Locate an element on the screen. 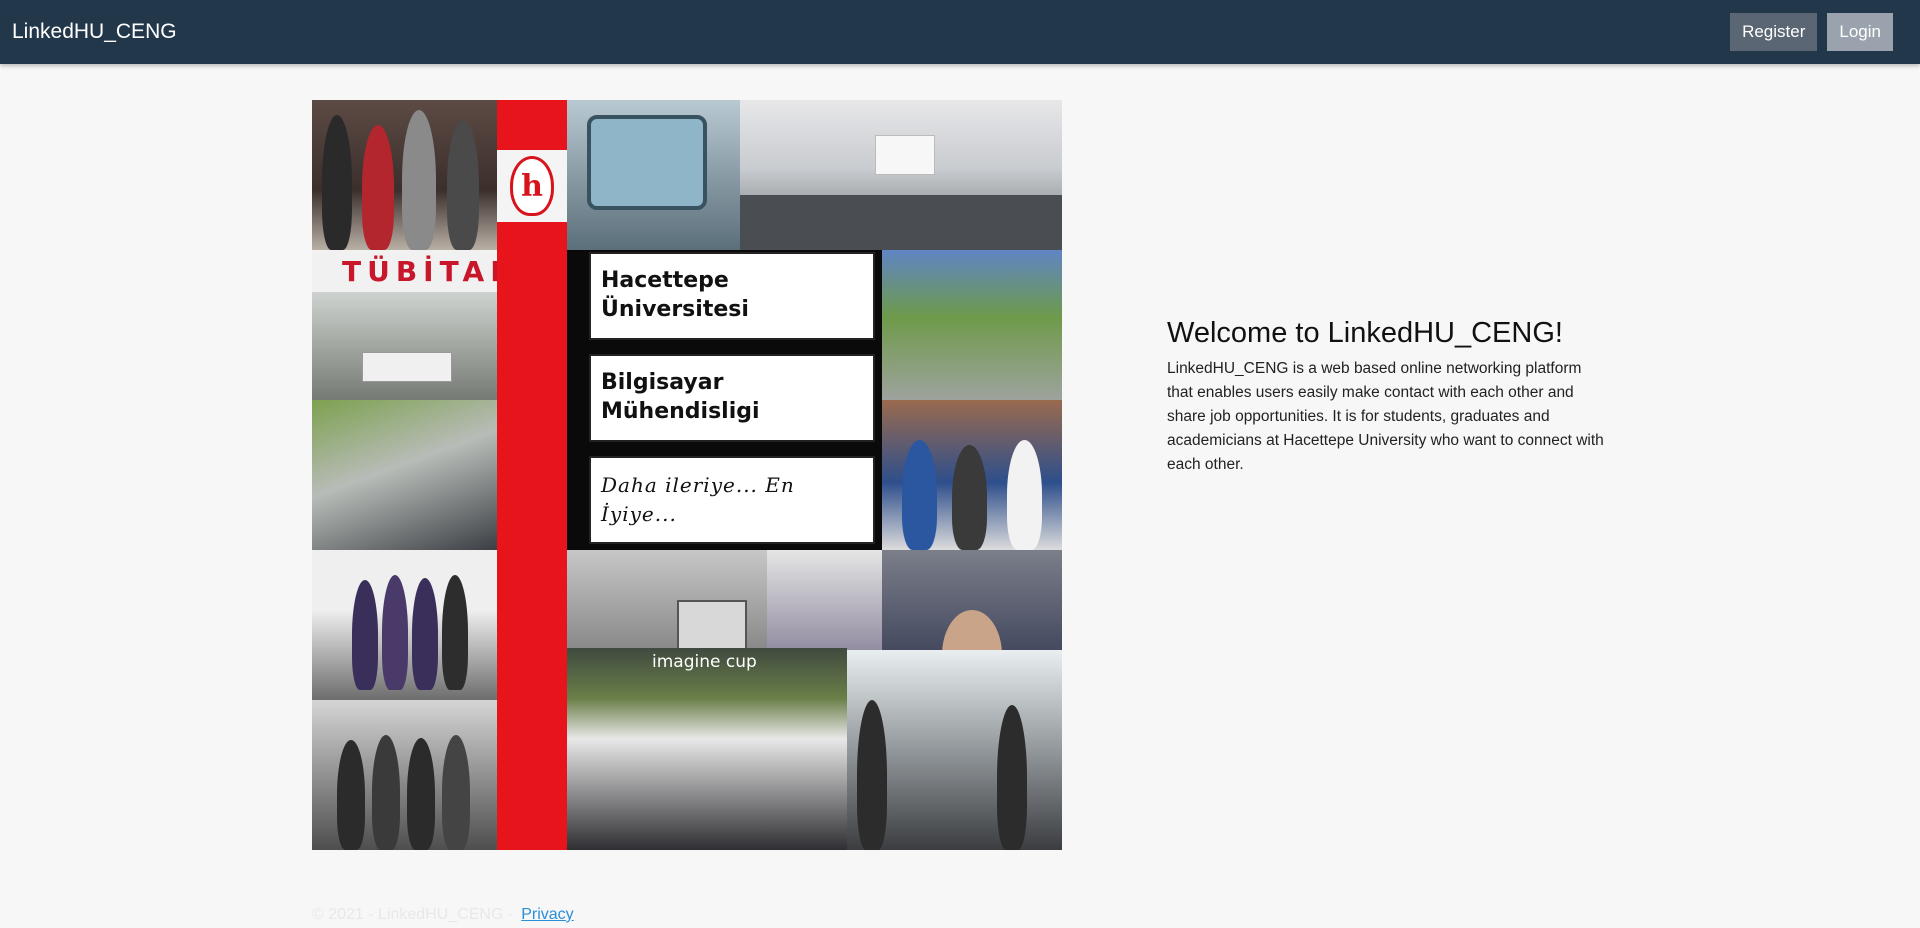  register-button: Register is located at coordinates (1774, 32).